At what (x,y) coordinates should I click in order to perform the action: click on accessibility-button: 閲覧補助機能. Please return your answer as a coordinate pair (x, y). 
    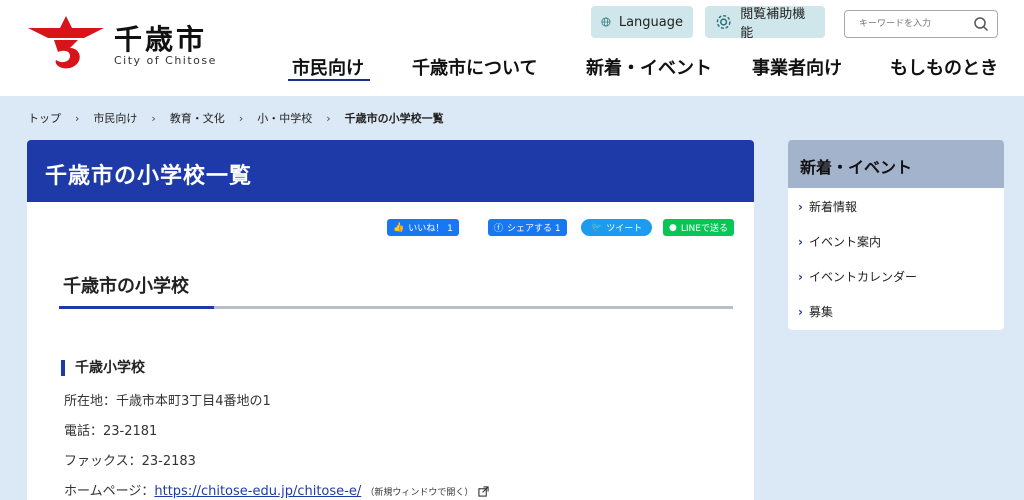
    Looking at the image, I should click on (765, 23).